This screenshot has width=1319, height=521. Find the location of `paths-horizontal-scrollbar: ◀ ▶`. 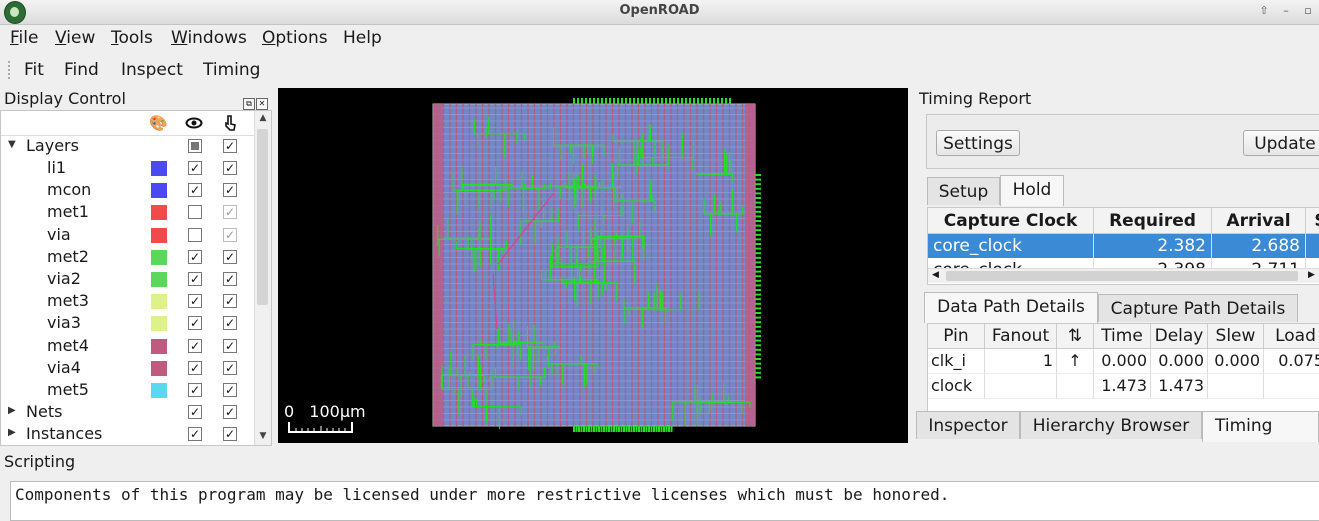

paths-horizontal-scrollbar: ◀ ▶ is located at coordinates (1123, 275).